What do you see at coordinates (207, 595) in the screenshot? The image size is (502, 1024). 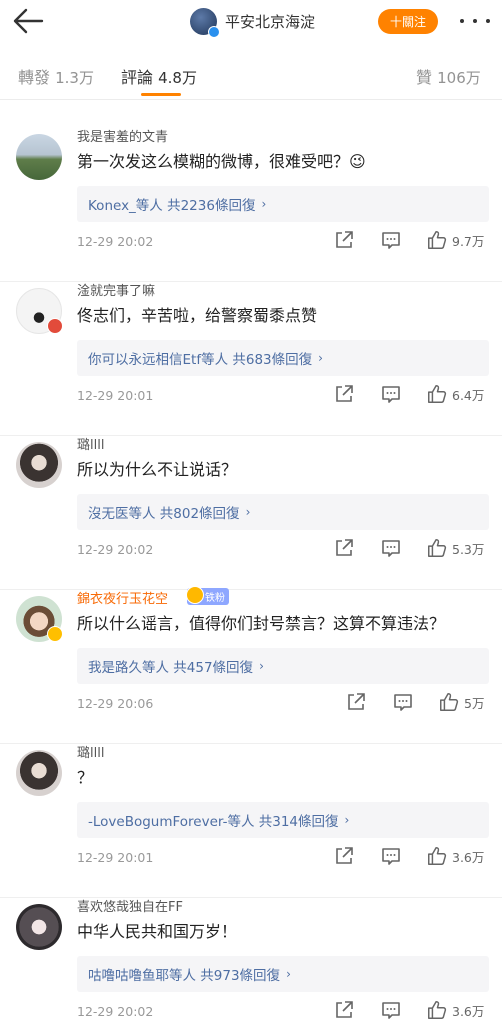 I see `fan-badge: 铁粉` at bounding box center [207, 595].